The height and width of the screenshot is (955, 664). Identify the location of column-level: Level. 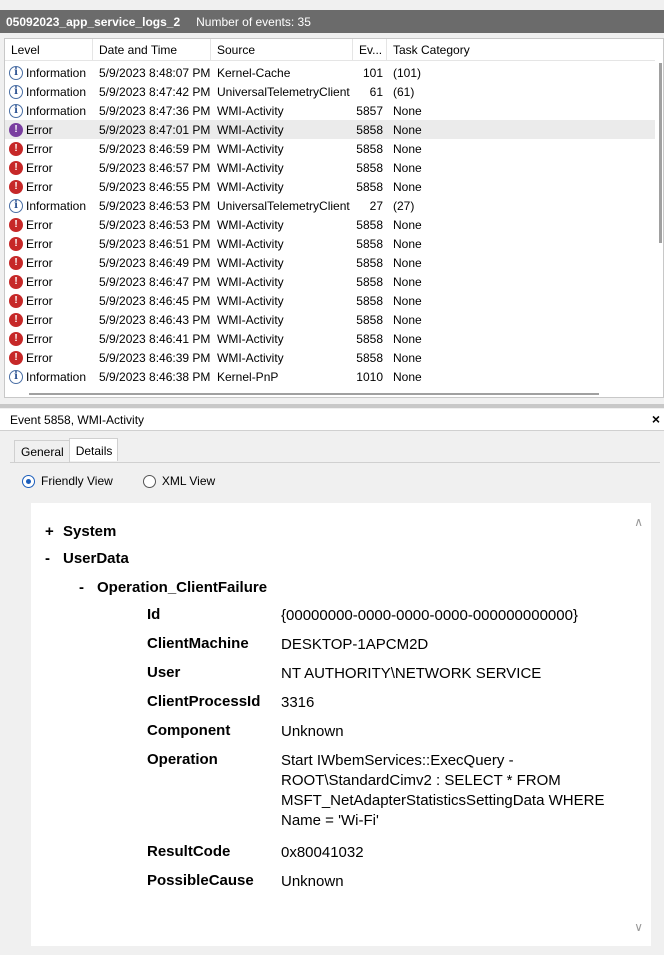
(49, 50).